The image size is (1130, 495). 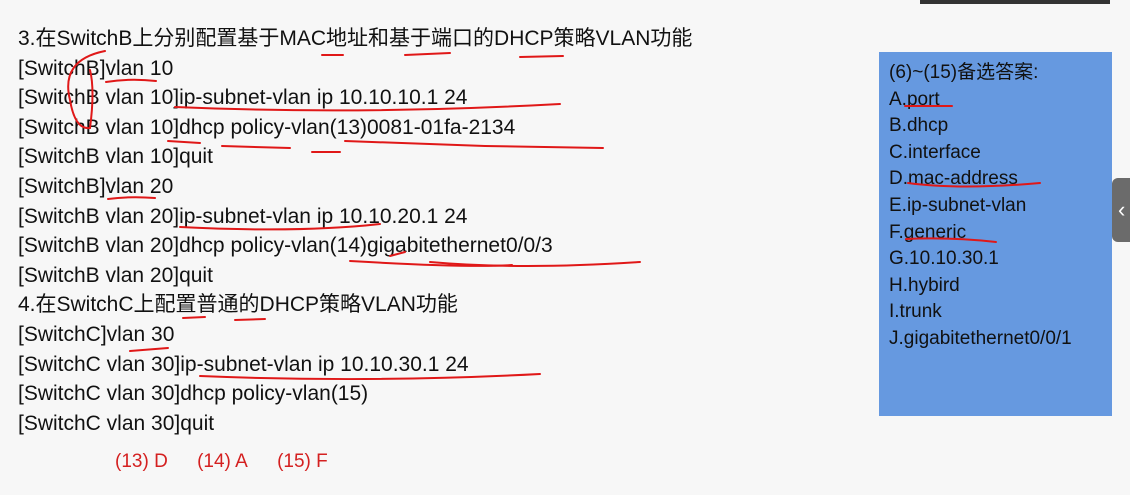 I want to click on option-g: G.10.10.30.1, so click(x=944, y=259).